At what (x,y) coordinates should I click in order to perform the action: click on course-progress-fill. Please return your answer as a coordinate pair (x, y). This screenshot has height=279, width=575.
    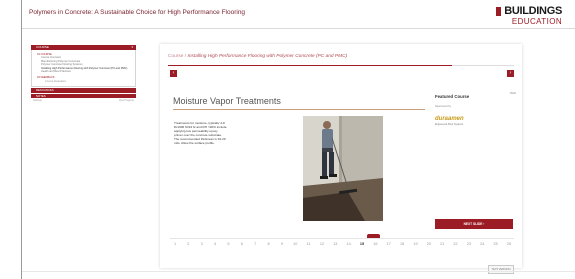
    Looking at the image, I should click on (310, 65).